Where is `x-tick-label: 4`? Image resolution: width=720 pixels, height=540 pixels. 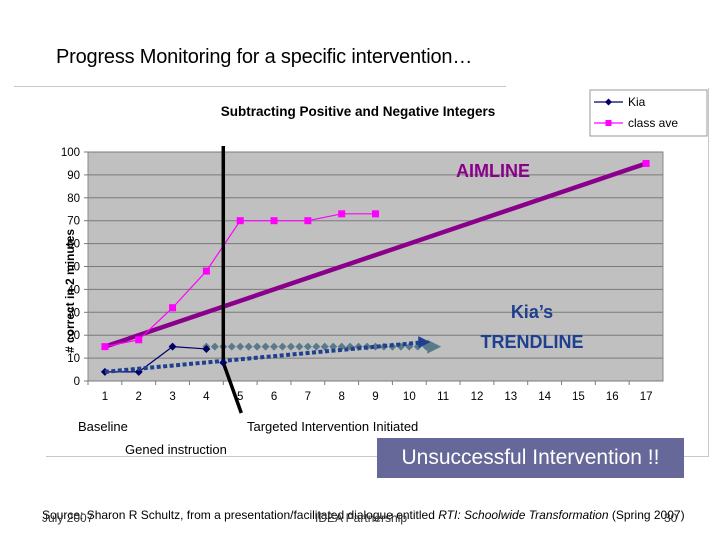 x-tick-label: 4 is located at coordinates (206, 397).